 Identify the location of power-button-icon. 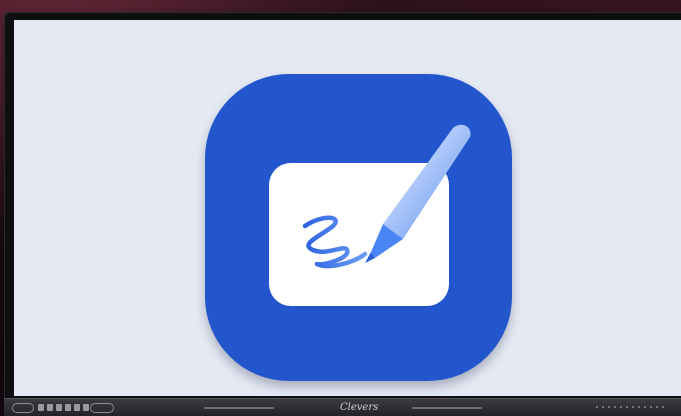
(102, 408).